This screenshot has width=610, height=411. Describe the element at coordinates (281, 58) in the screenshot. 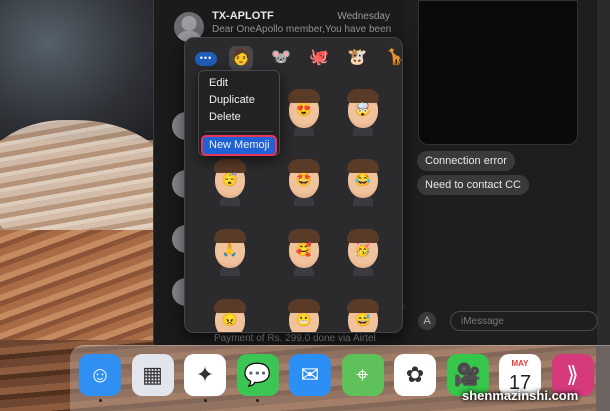

I see `mouse-icon: 🐭` at that location.